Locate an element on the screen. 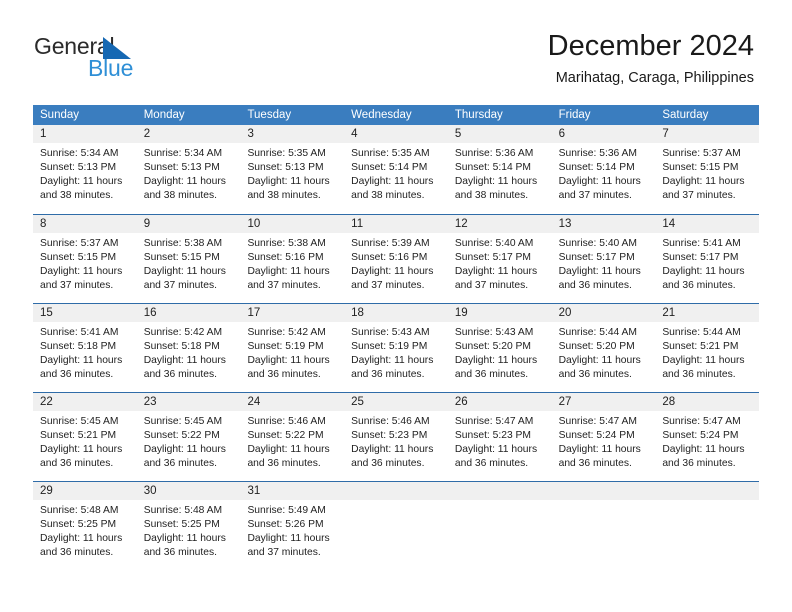 Image resolution: width=792 pixels, height=612 pixels. sunrise-text: Sunrise: 5:35 AM is located at coordinates (286, 153).